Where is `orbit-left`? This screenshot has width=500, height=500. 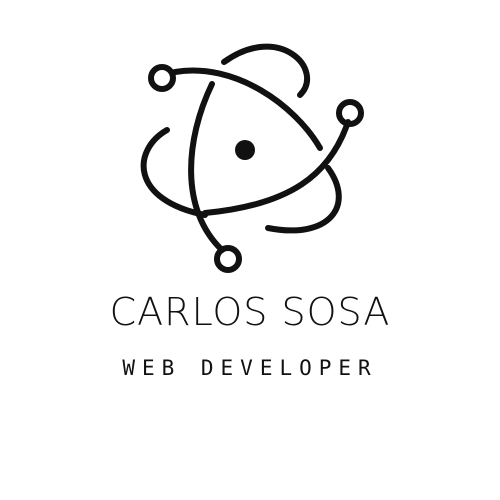
orbit-left is located at coordinates (206, 167).